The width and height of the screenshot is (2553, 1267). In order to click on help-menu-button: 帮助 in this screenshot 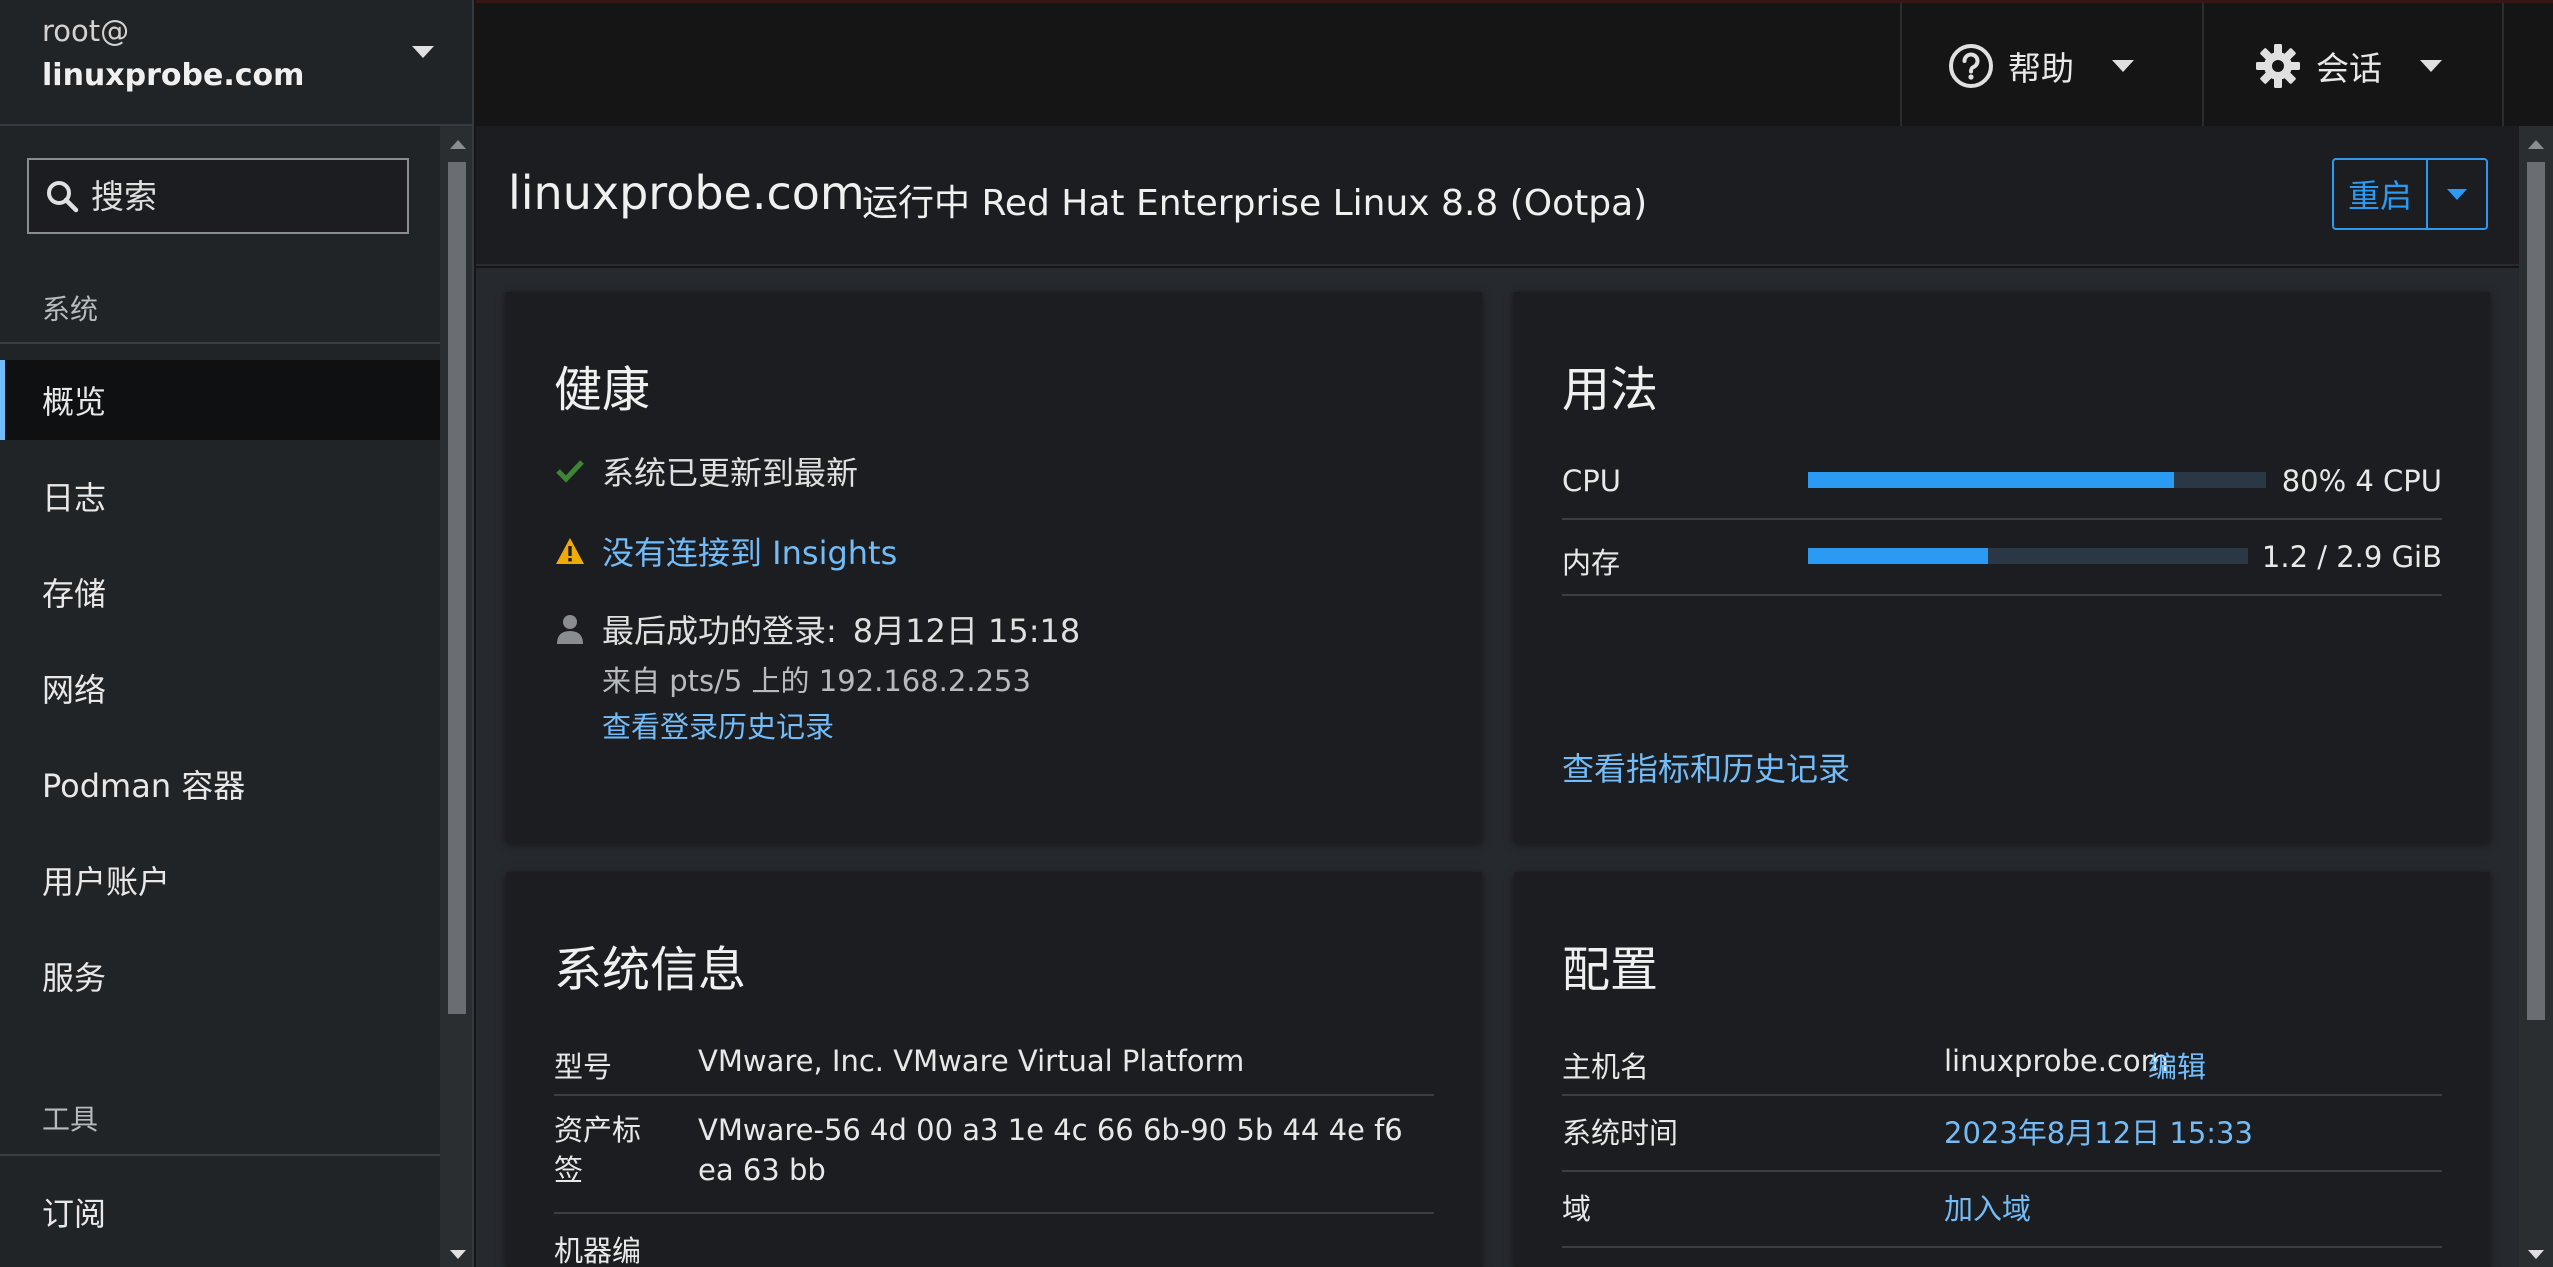, I will do `click(2051, 66)`.